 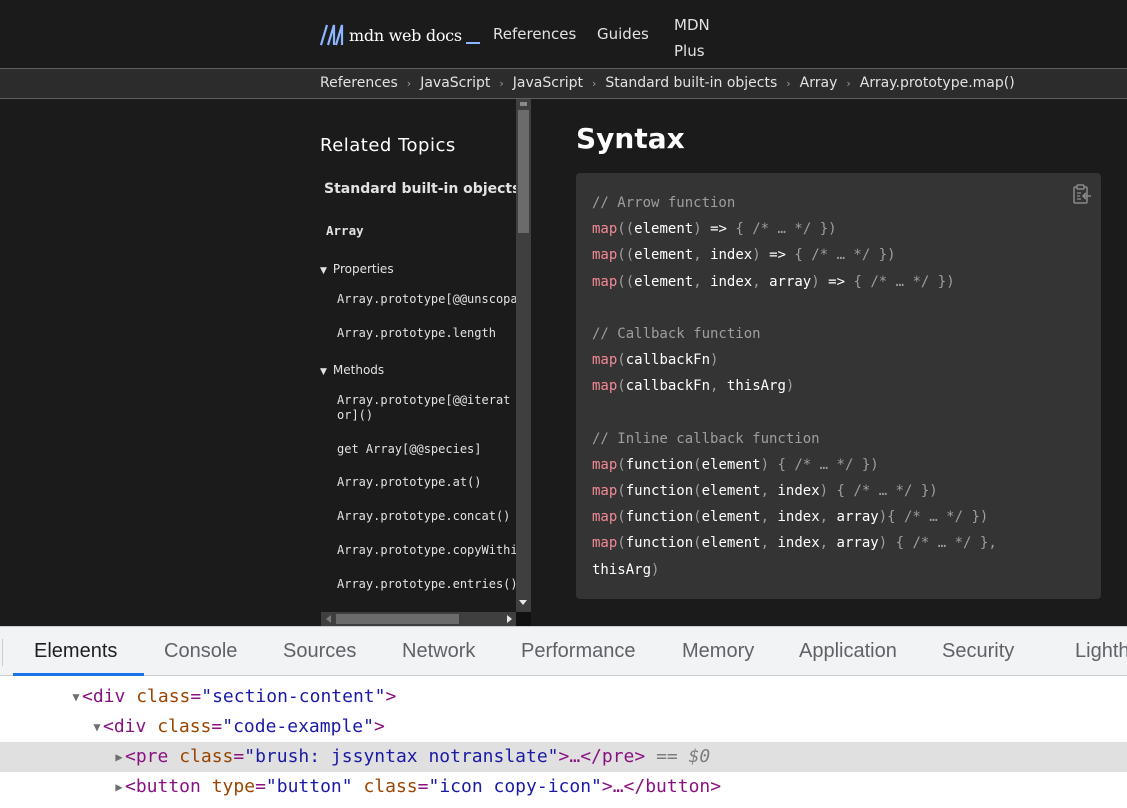 I want to click on breadcrumb-standard-objects: Standard built-in objects, so click(x=691, y=83).